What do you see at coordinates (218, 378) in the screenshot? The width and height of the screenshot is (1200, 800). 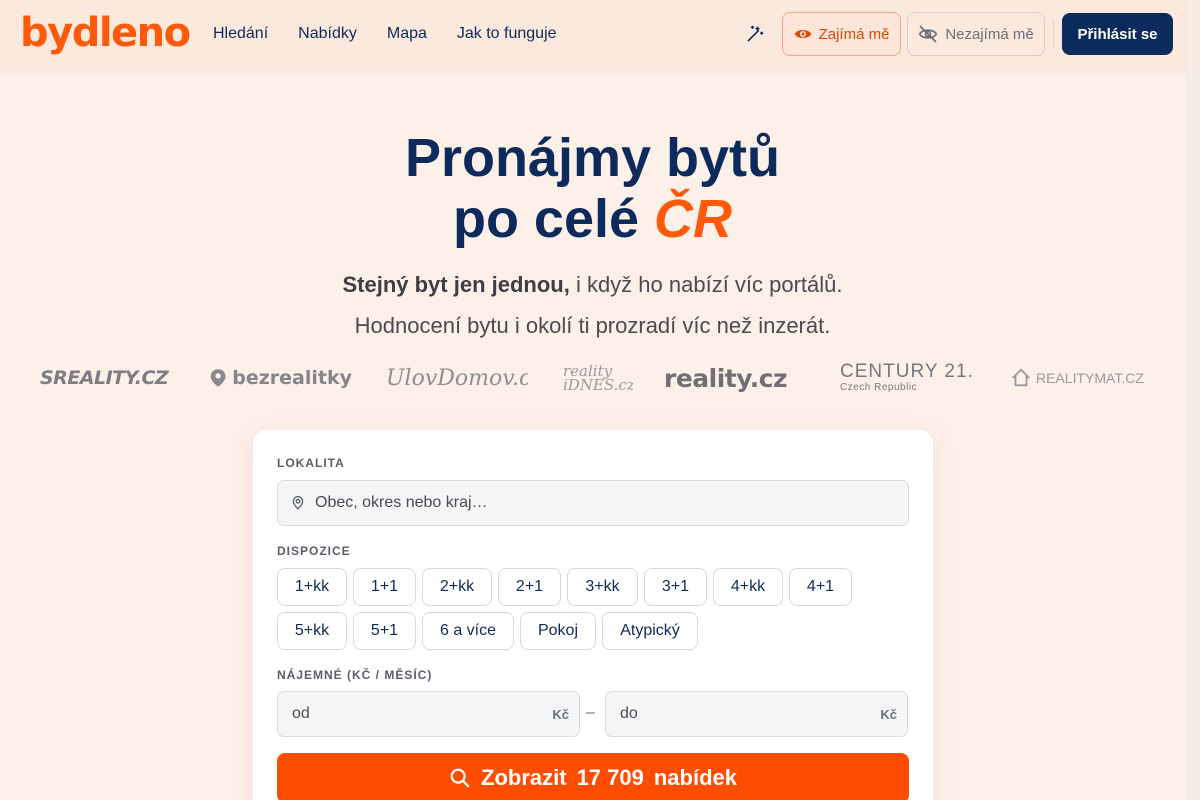 I see `map-pin-icon` at bounding box center [218, 378].